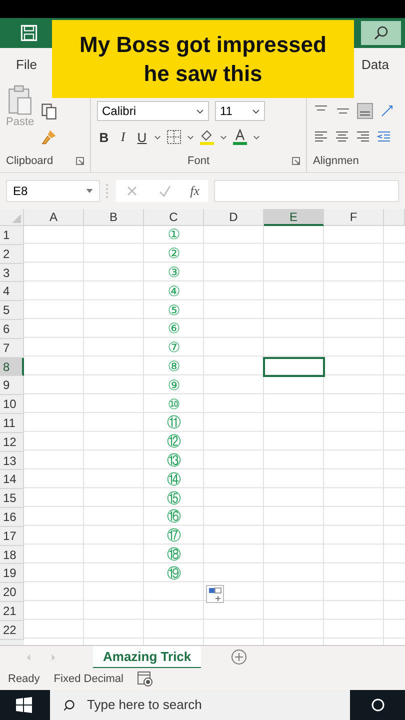 The width and height of the screenshot is (405, 720). Describe the element at coordinates (24, 705) in the screenshot. I see `windows-logo-icon` at that location.